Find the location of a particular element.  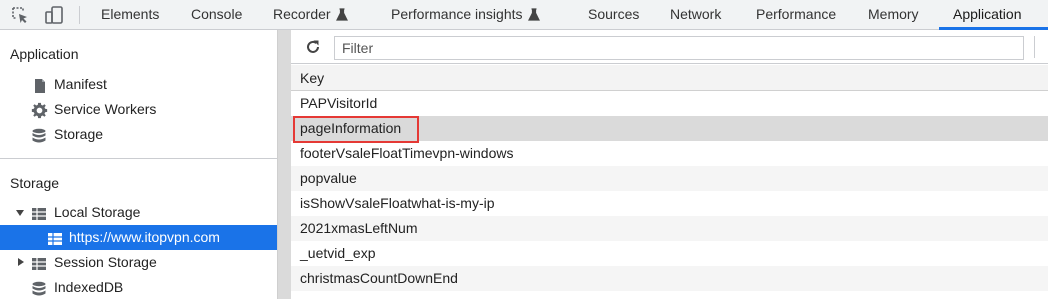

sidebar-scrollbar is located at coordinates (284, 164).